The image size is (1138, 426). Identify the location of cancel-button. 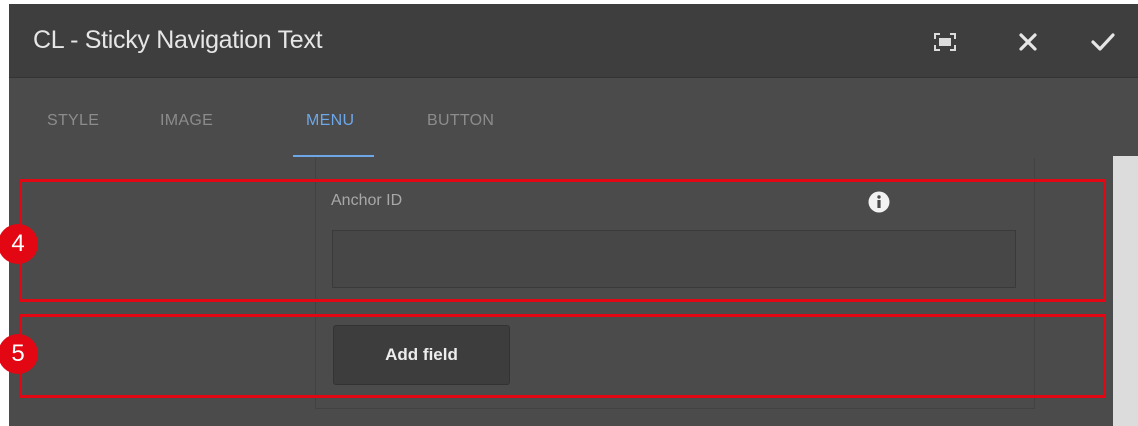
(1028, 42).